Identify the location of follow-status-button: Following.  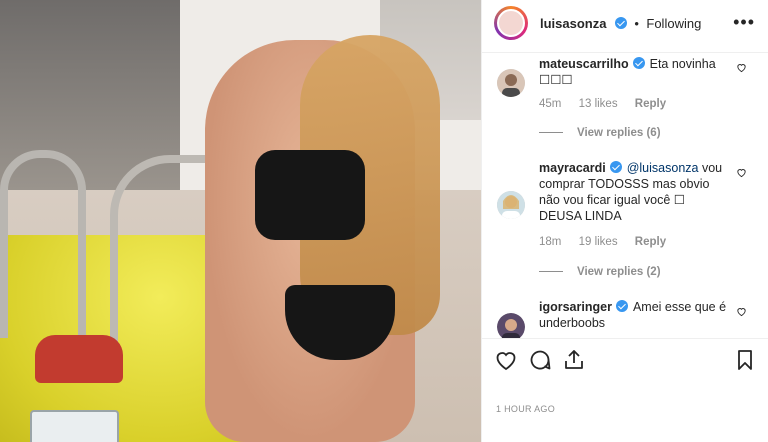
(673, 23).